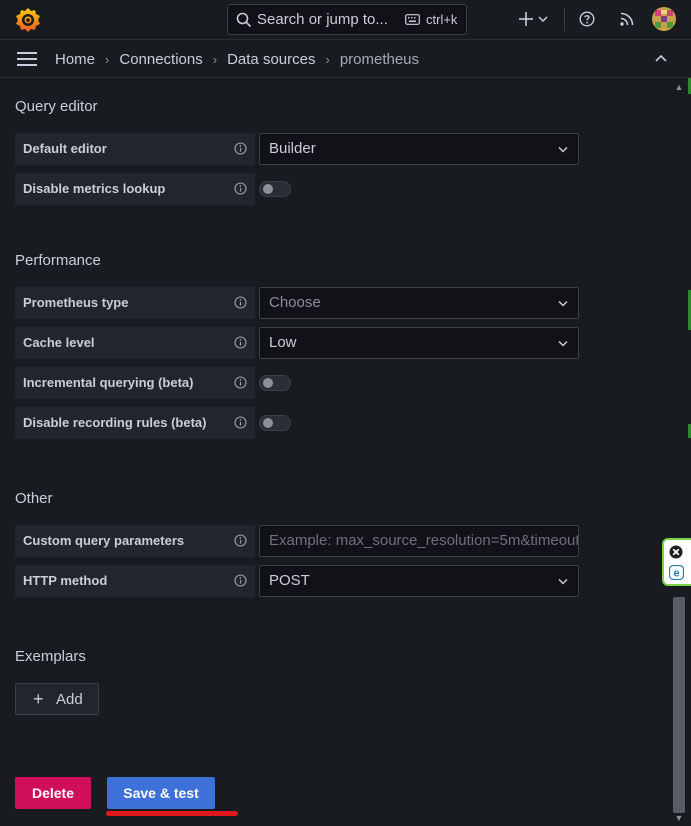  I want to click on disable-metrics-lookup-toggle, so click(275, 189).